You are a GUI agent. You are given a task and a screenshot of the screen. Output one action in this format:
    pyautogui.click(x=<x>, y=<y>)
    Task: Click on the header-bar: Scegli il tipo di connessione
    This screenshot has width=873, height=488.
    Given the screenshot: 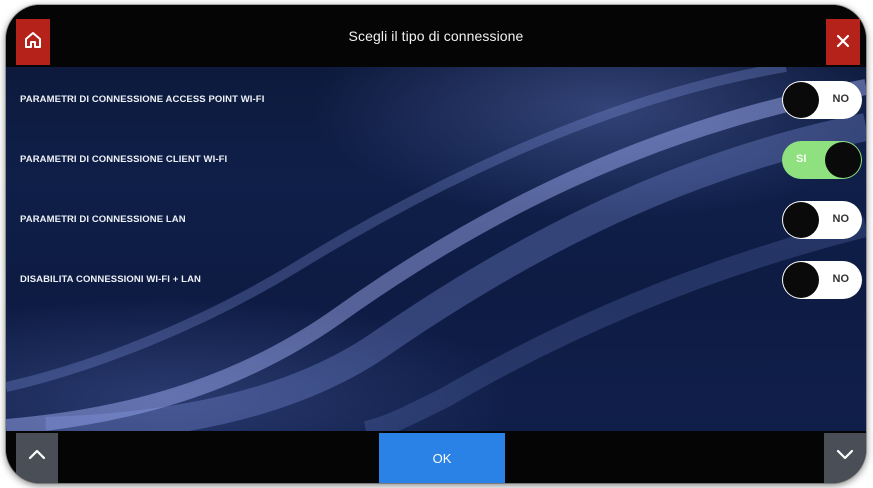 What is the action you would take?
    pyautogui.click(x=436, y=36)
    